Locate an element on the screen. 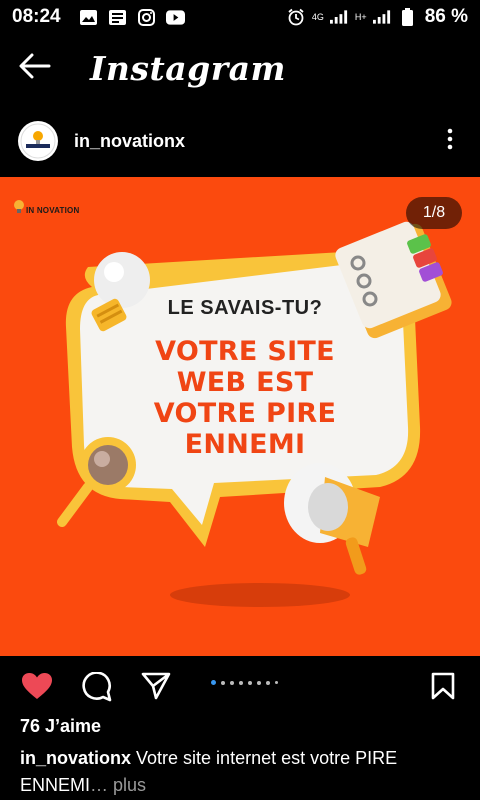 Image resolution: width=480 pixels, height=800 pixels. save-button is located at coordinates (443, 686).